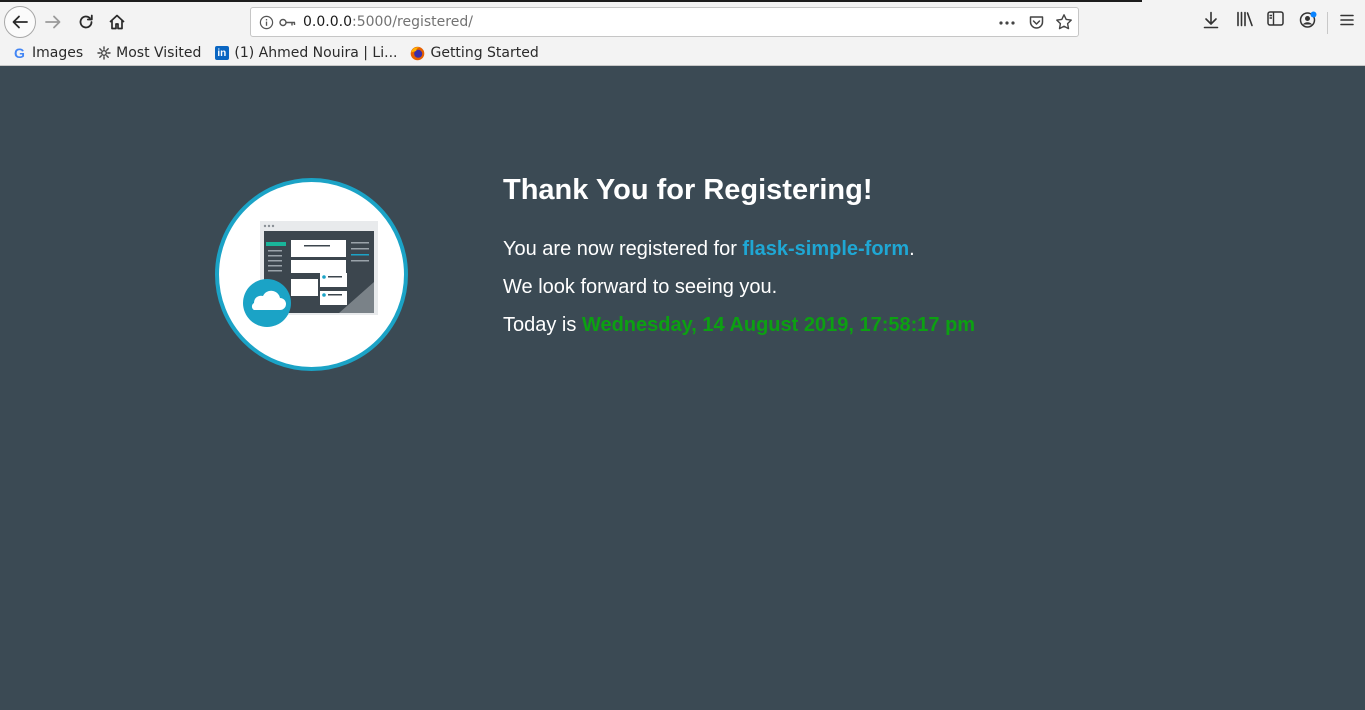 The height and width of the screenshot is (710, 1365). I want to click on gear-icon, so click(103, 53).